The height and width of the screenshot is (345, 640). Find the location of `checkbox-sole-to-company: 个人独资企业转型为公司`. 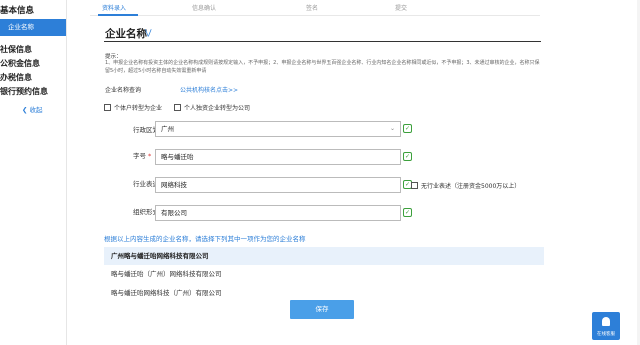

checkbox-sole-to-company: 个人独资企业转型为公司 is located at coordinates (212, 107).